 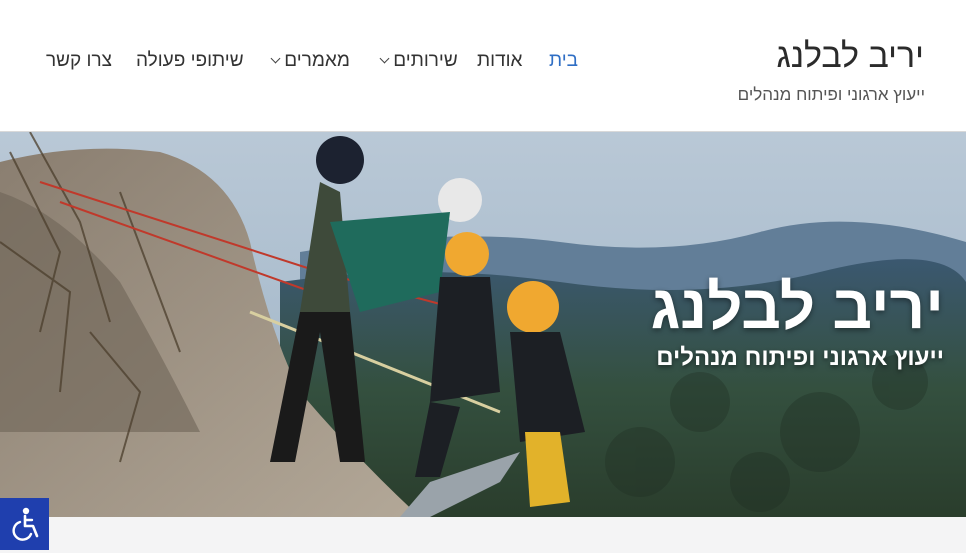 I want to click on nav-item-label: בית, so click(x=564, y=60).